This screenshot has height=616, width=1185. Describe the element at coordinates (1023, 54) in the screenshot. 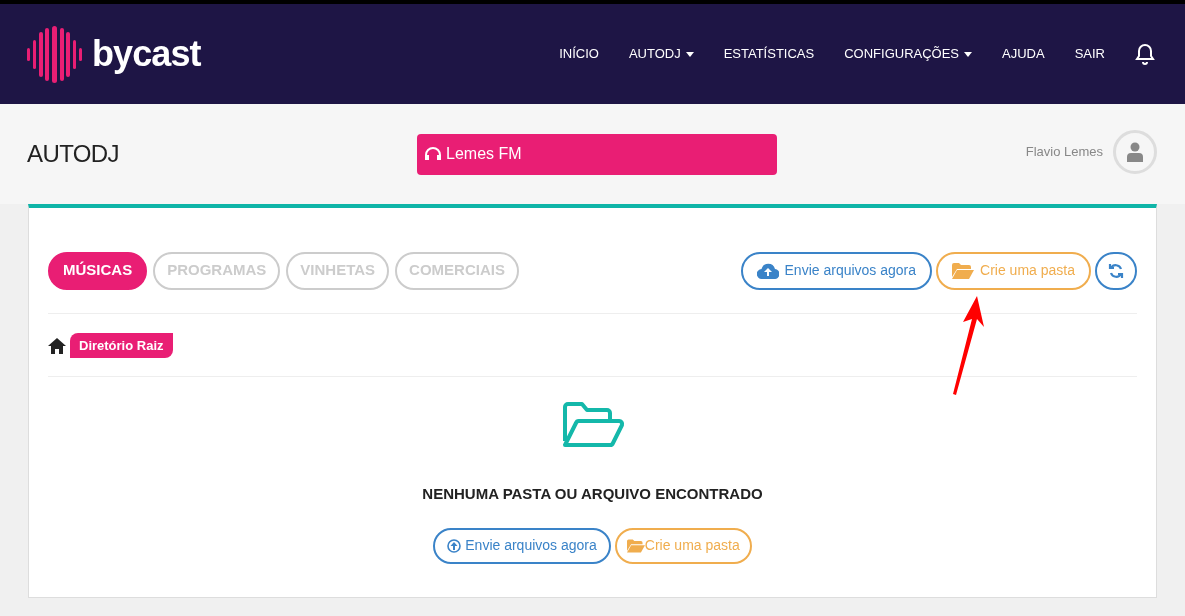

I see `nav-link: AJUDA` at that location.